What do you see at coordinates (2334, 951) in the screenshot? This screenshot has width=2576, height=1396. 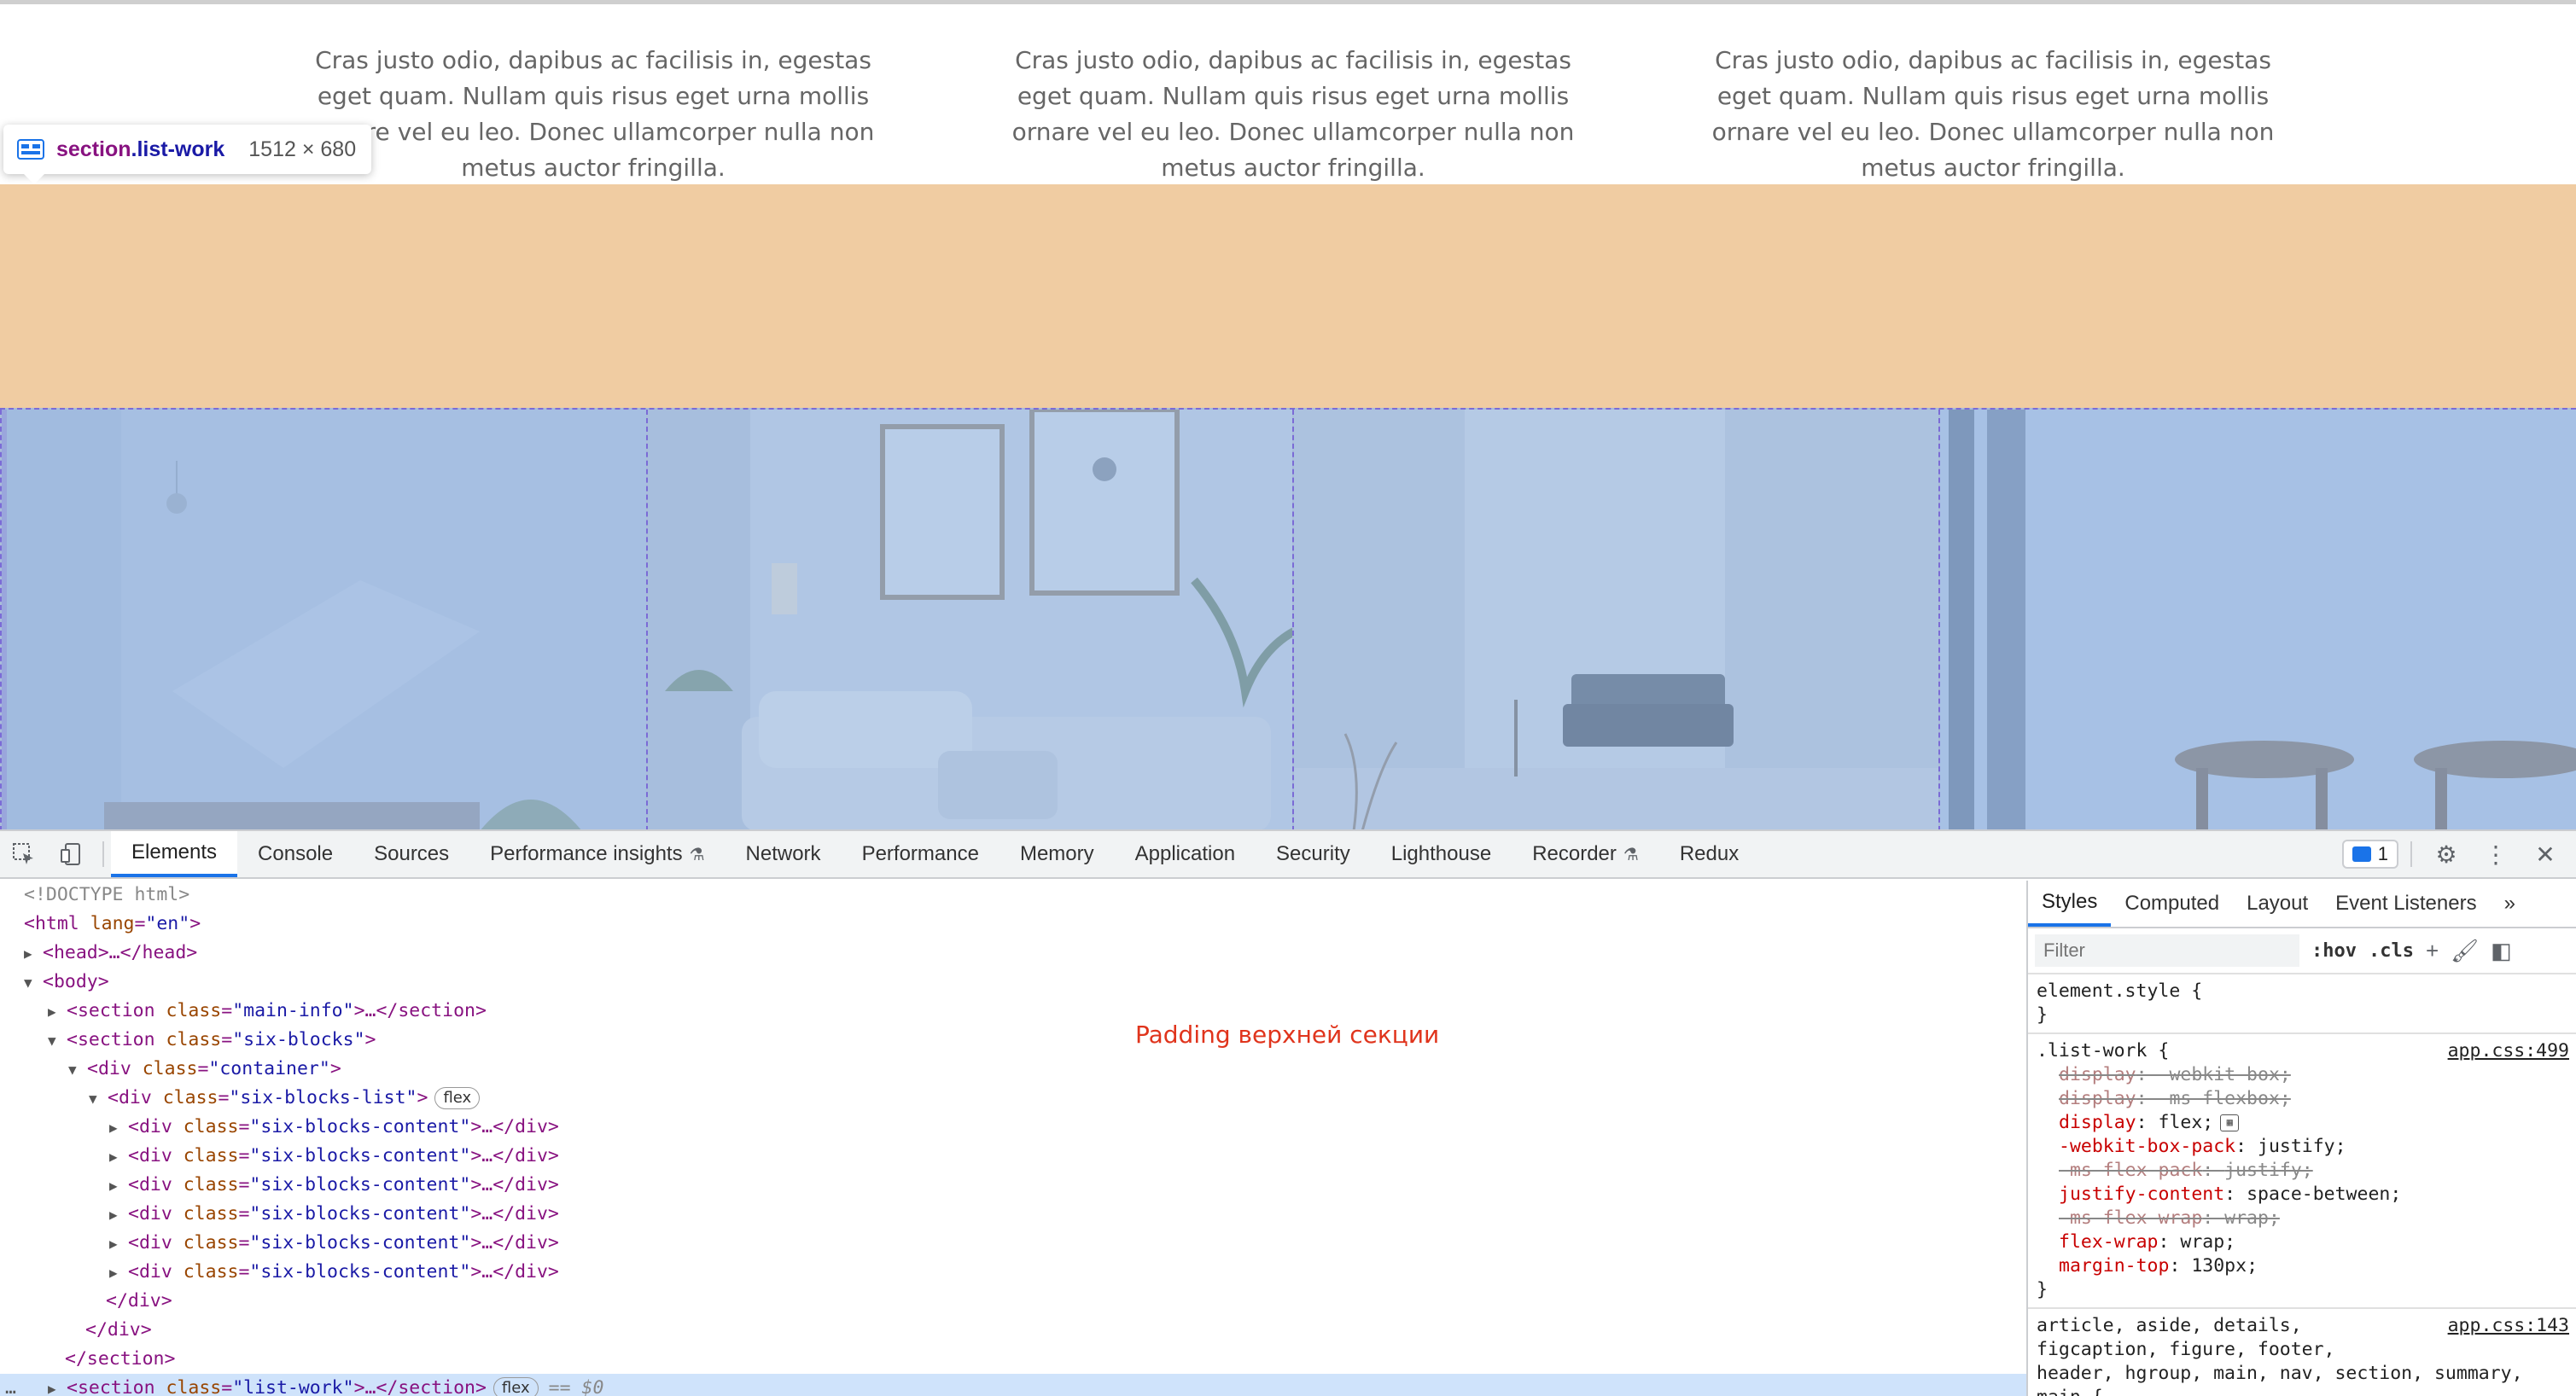 I see `hover-state-toggle: :hov` at bounding box center [2334, 951].